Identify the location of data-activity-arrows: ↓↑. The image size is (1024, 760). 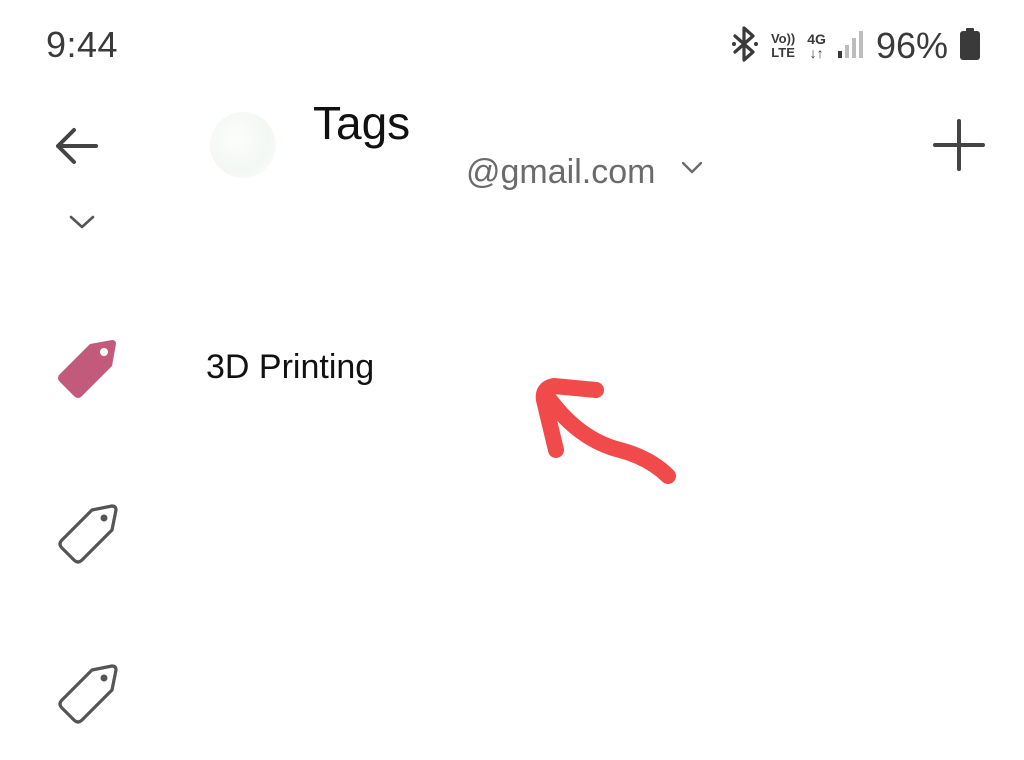
(816, 53).